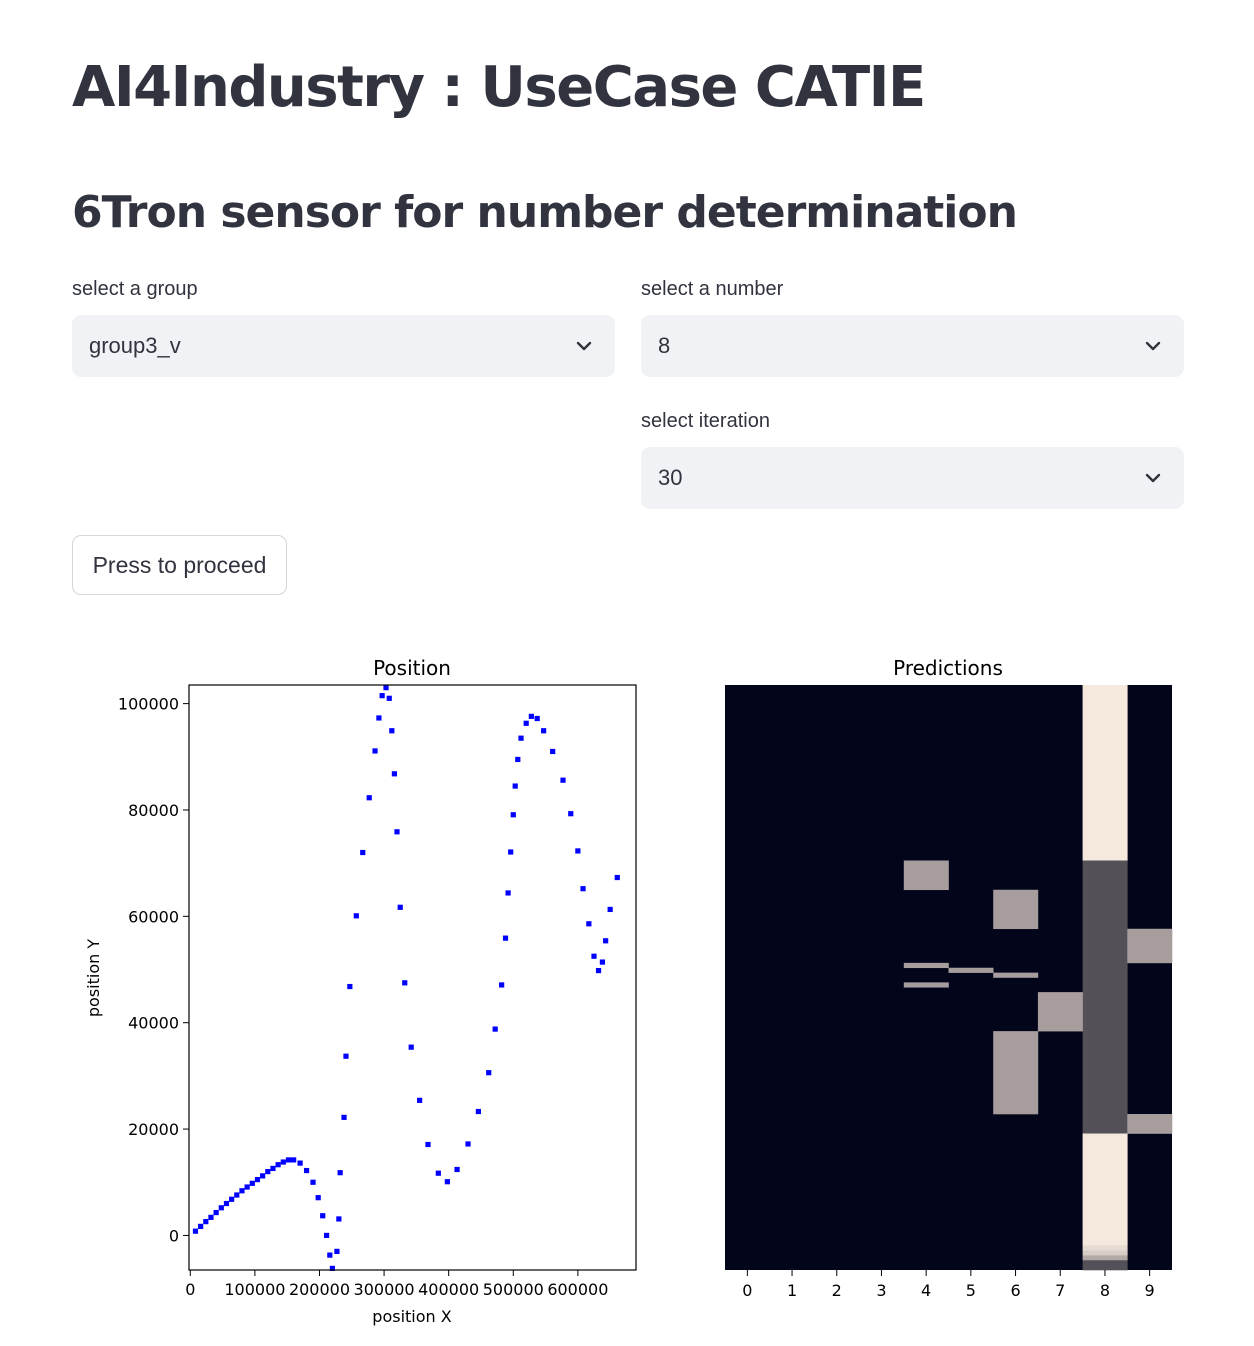 The height and width of the screenshot is (1346, 1254). I want to click on x-tick-label: 8, so click(1105, 1290).